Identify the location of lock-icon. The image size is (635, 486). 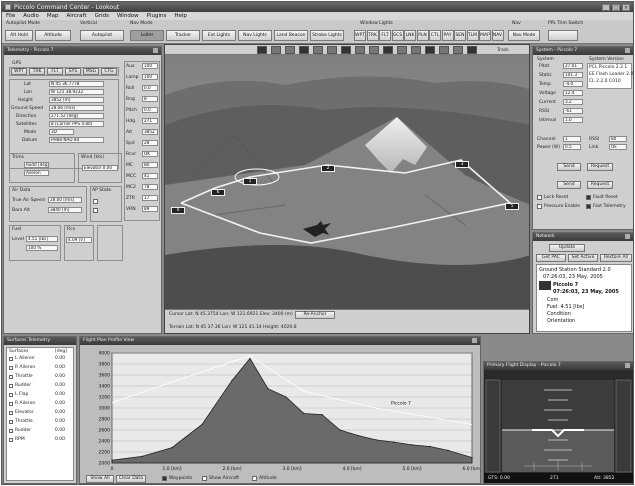
(416, 50).